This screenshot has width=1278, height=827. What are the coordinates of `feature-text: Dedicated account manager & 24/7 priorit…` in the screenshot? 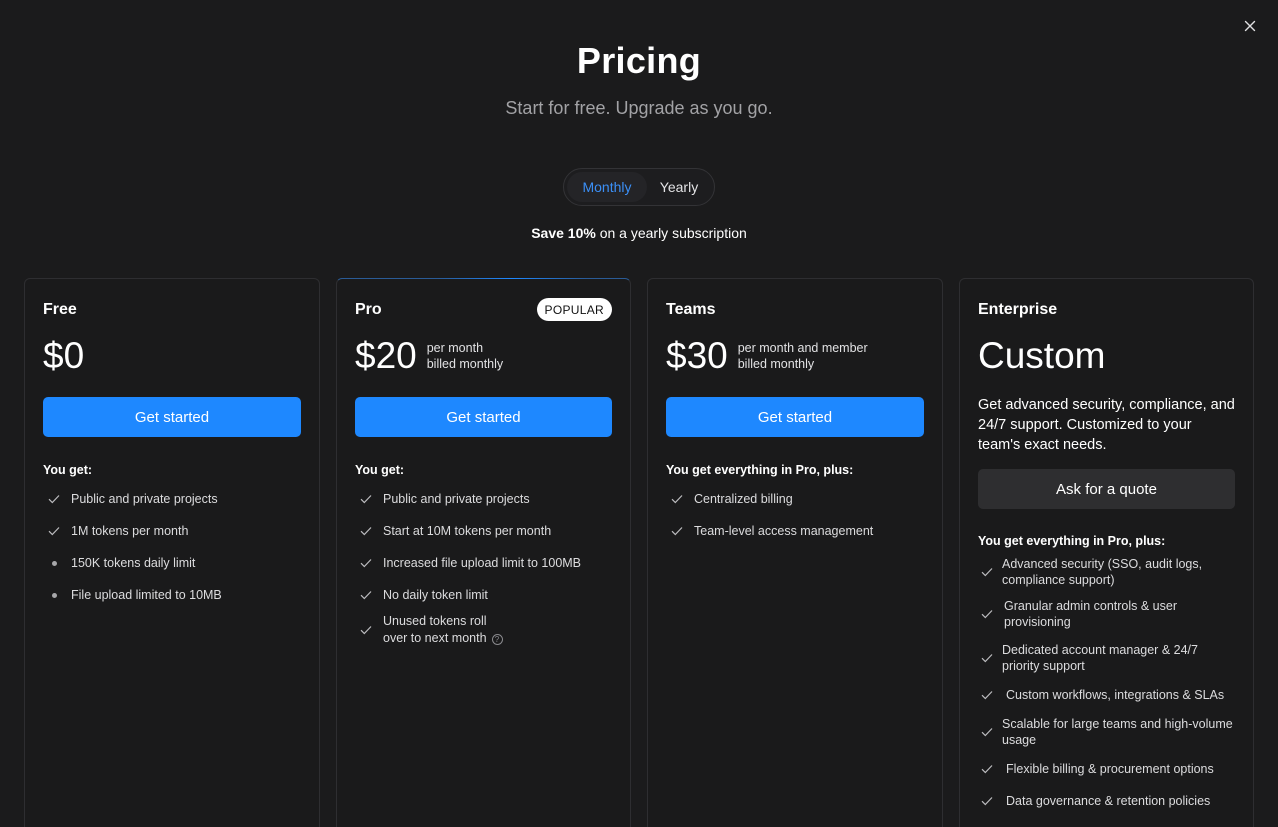 It's located at (1100, 658).